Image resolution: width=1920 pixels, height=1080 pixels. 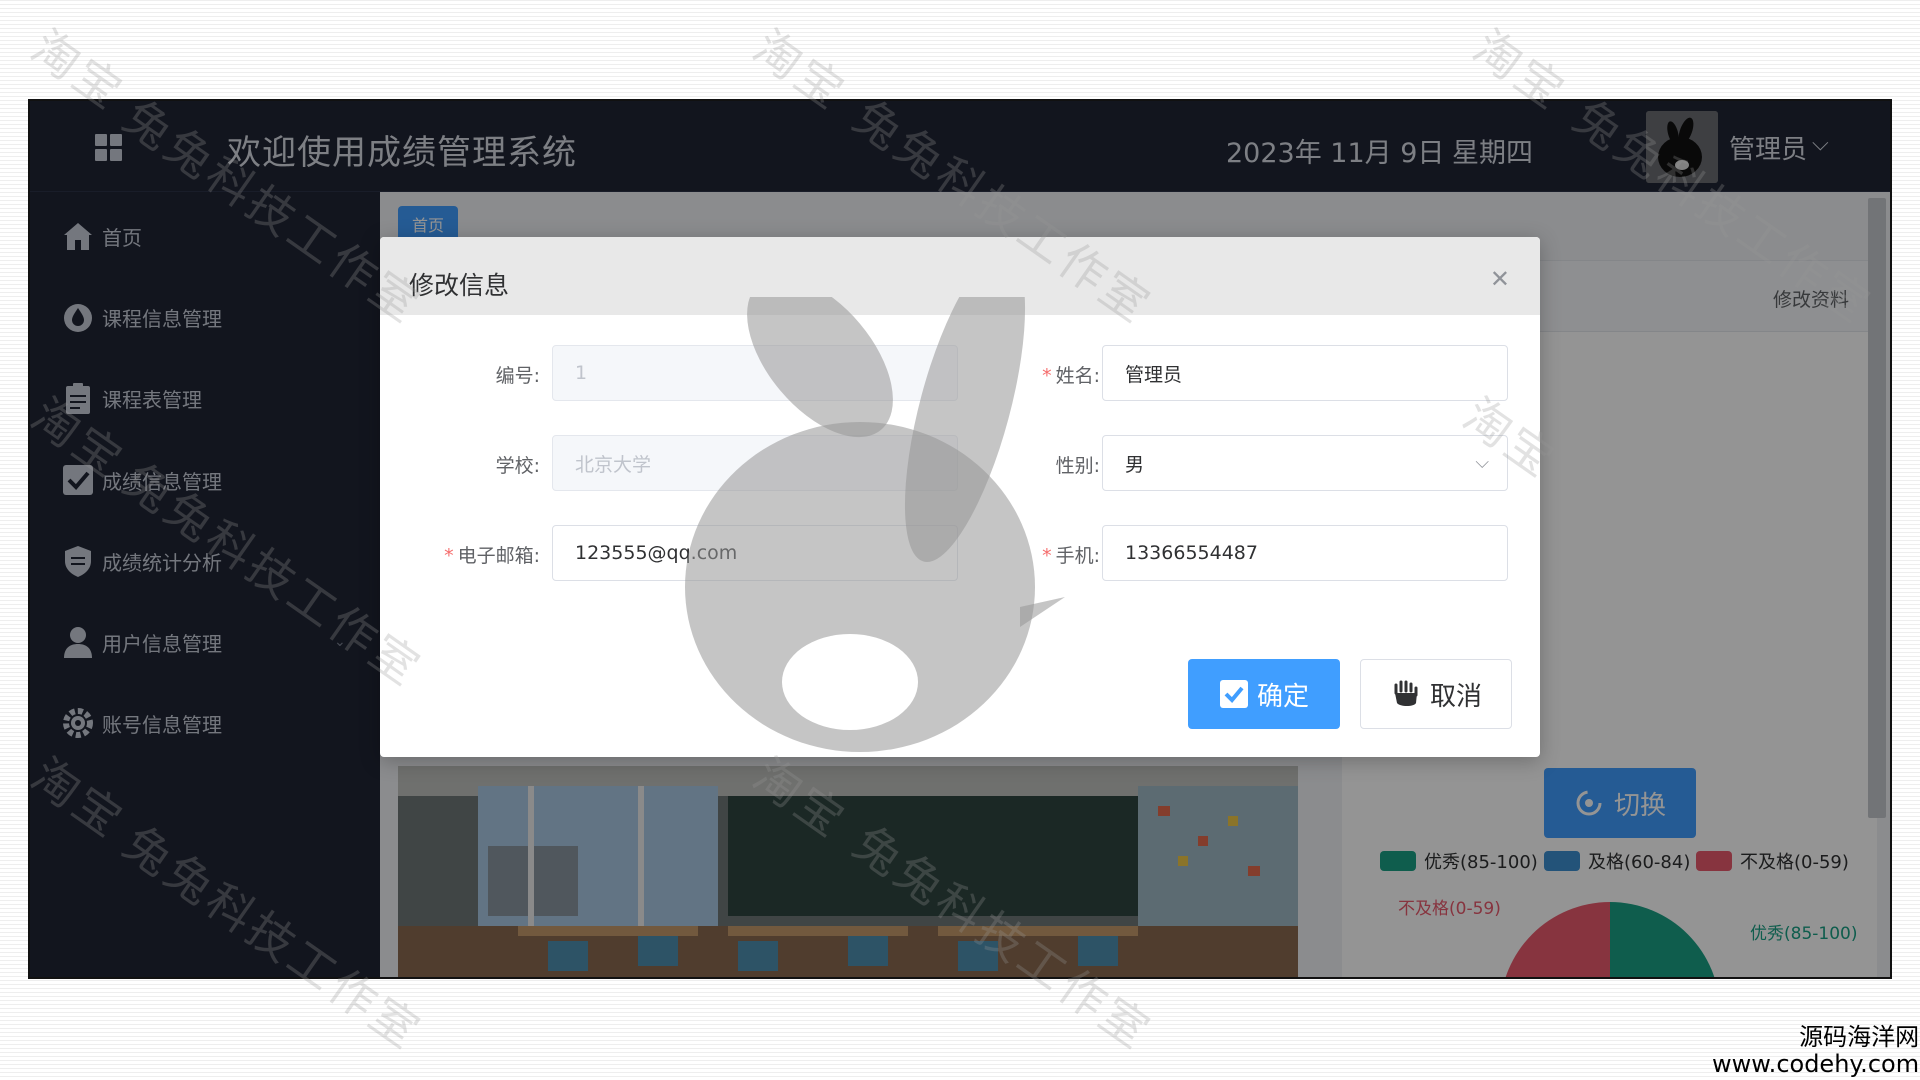 What do you see at coordinates (755, 463) in the screenshot?
I see `school-field: 北京大学` at bounding box center [755, 463].